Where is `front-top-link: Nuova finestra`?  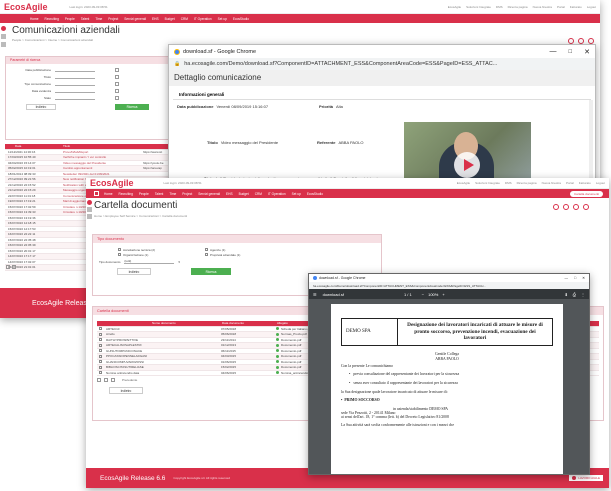
front-top-link: Nuova finestra is located at coordinates (551, 183).